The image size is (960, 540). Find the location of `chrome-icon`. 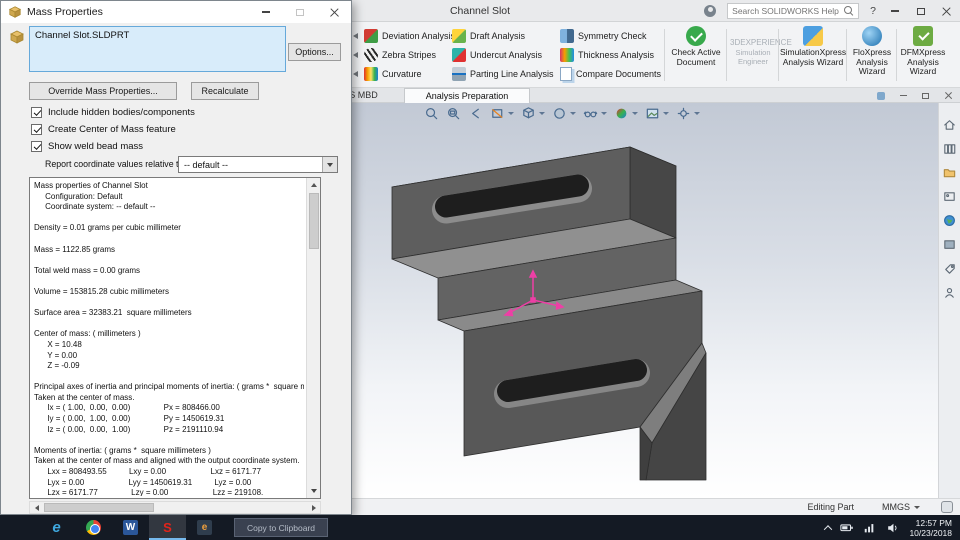

chrome-icon is located at coordinates (93, 527).